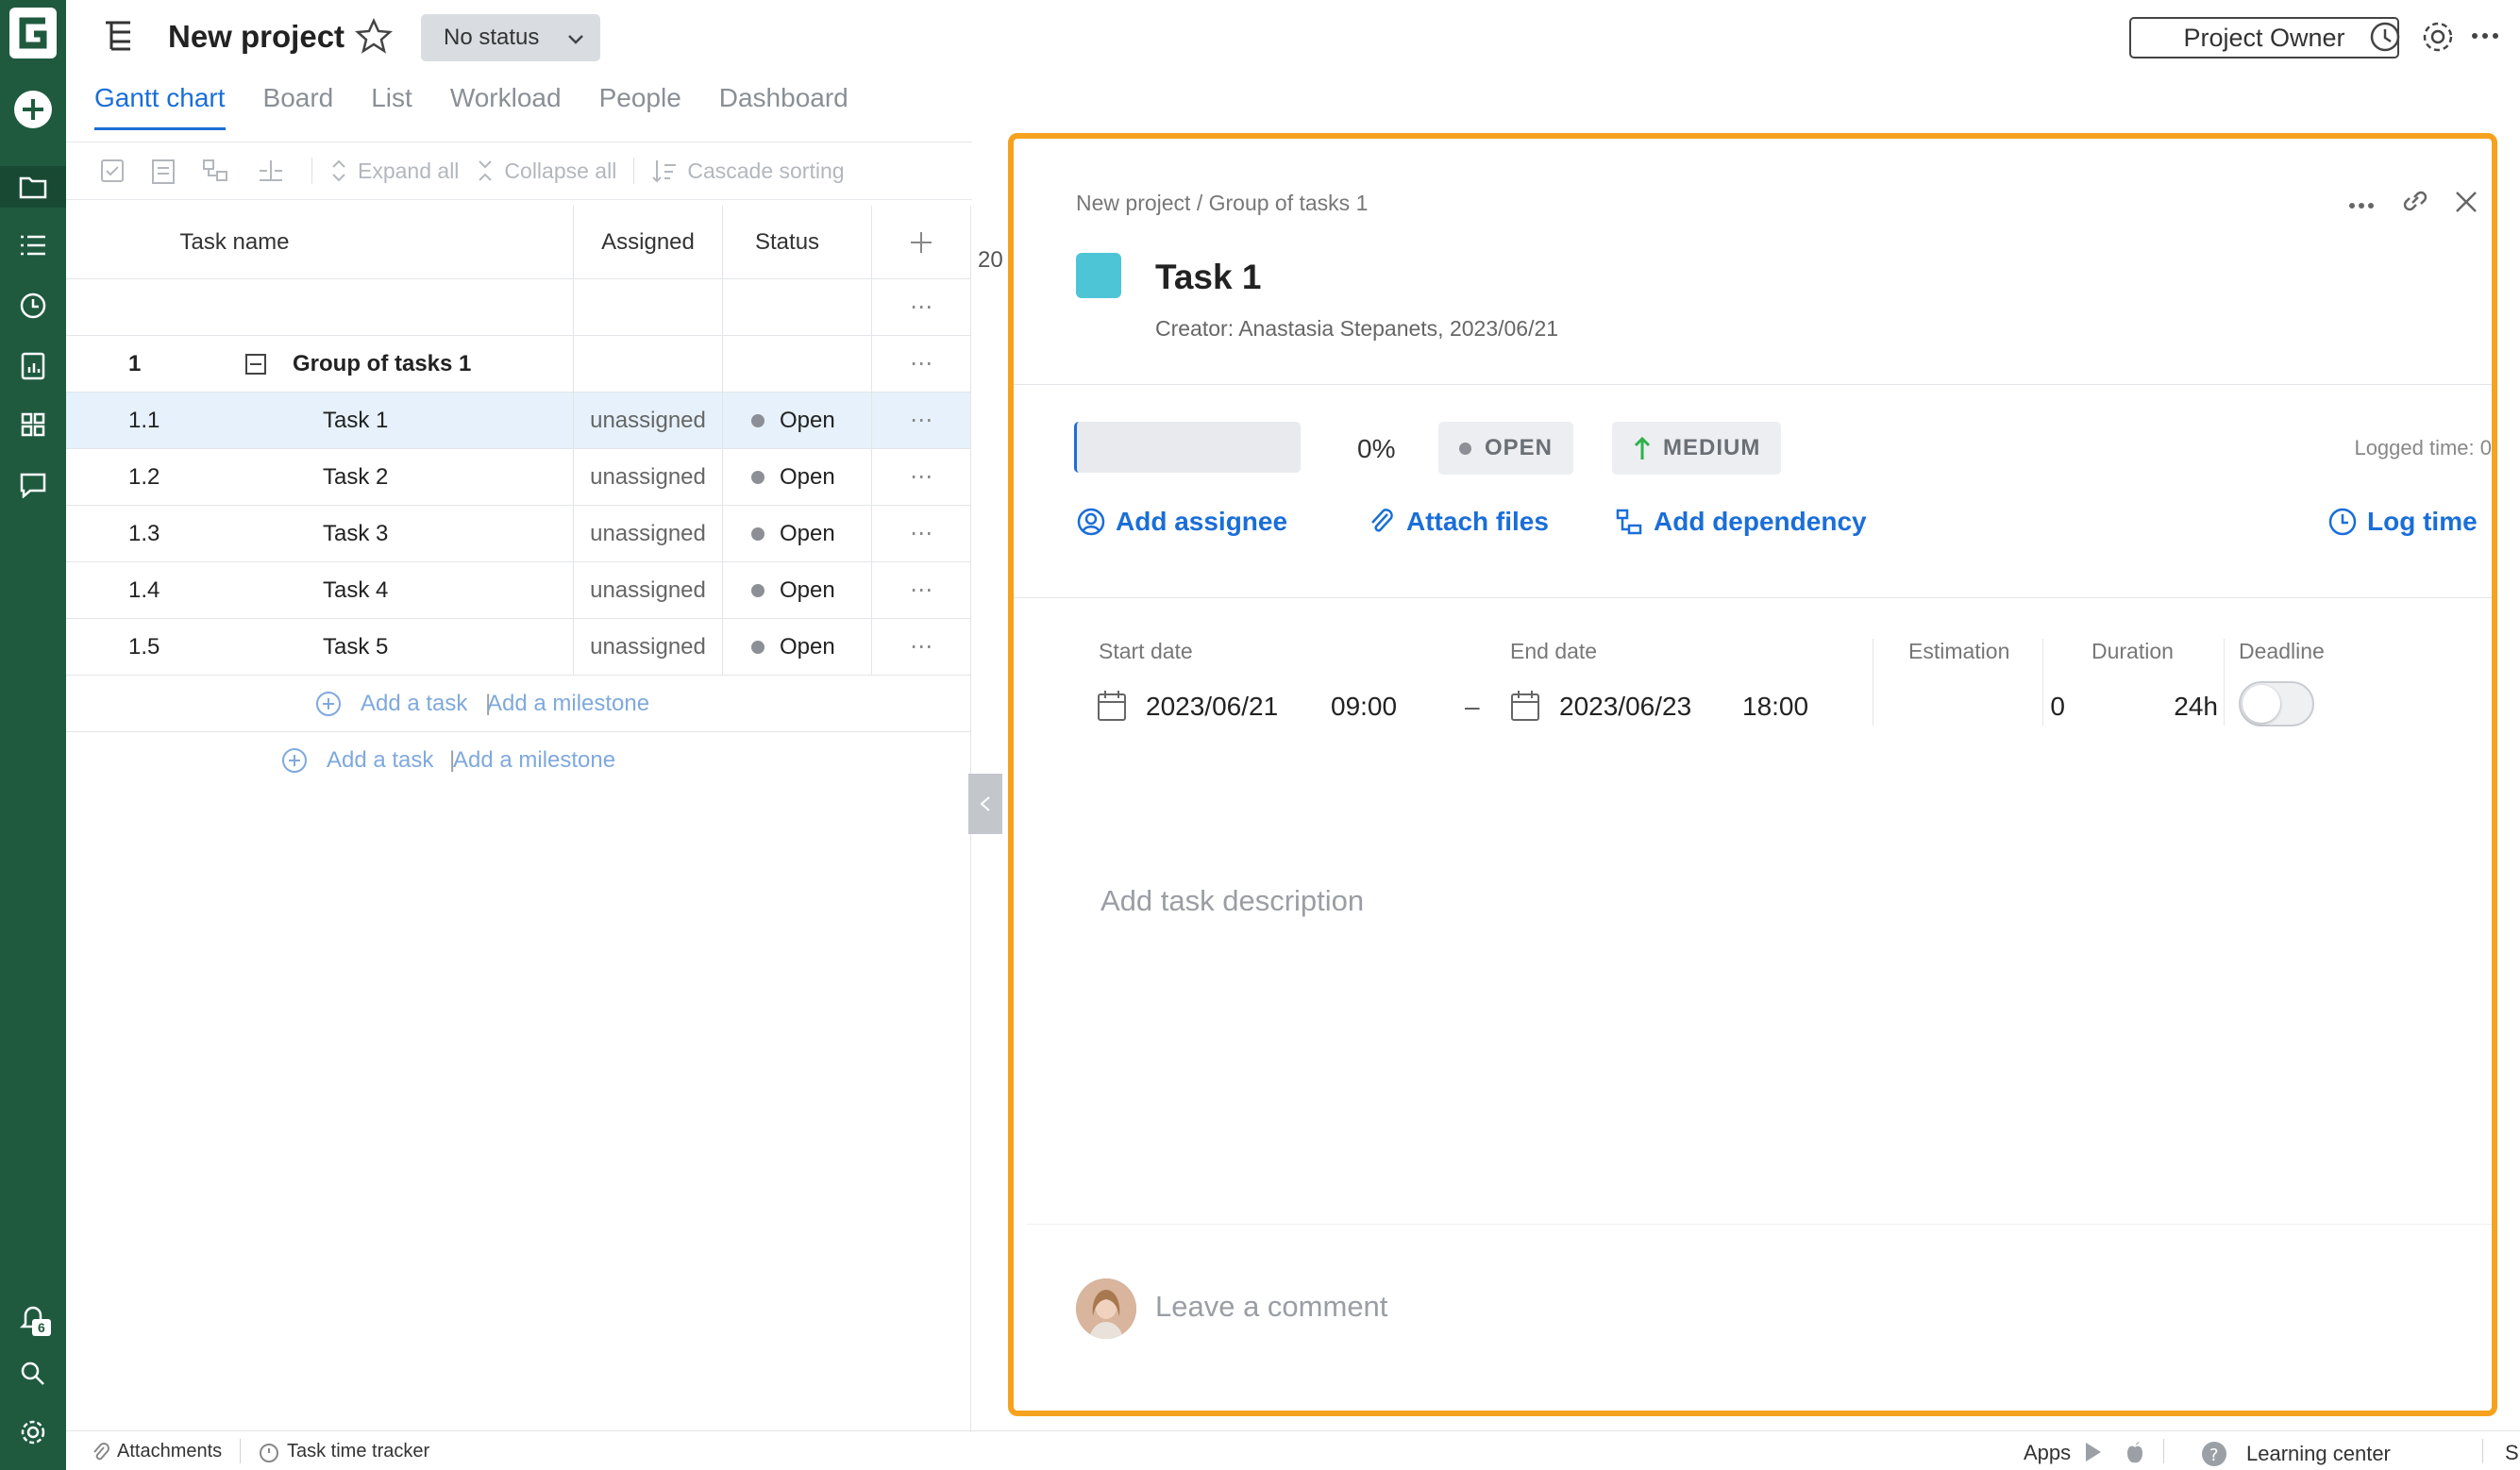 The width and height of the screenshot is (2520, 1470). What do you see at coordinates (394, 171) in the screenshot?
I see `expand-all-button: Expand all` at bounding box center [394, 171].